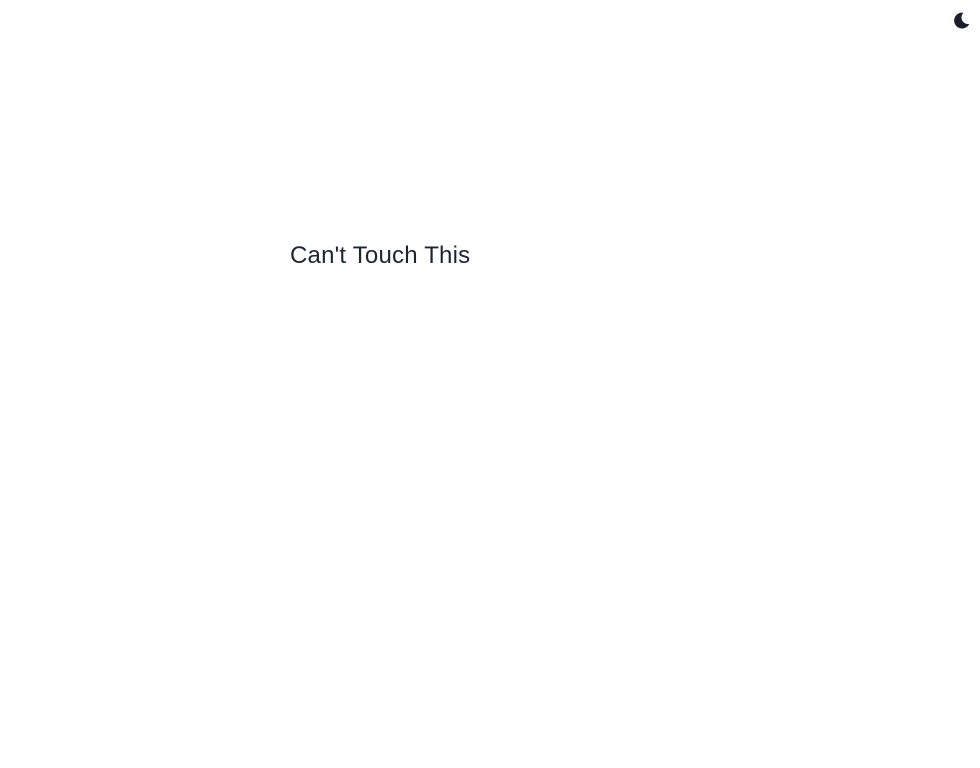  I want to click on moon-icon, so click(961, 20).